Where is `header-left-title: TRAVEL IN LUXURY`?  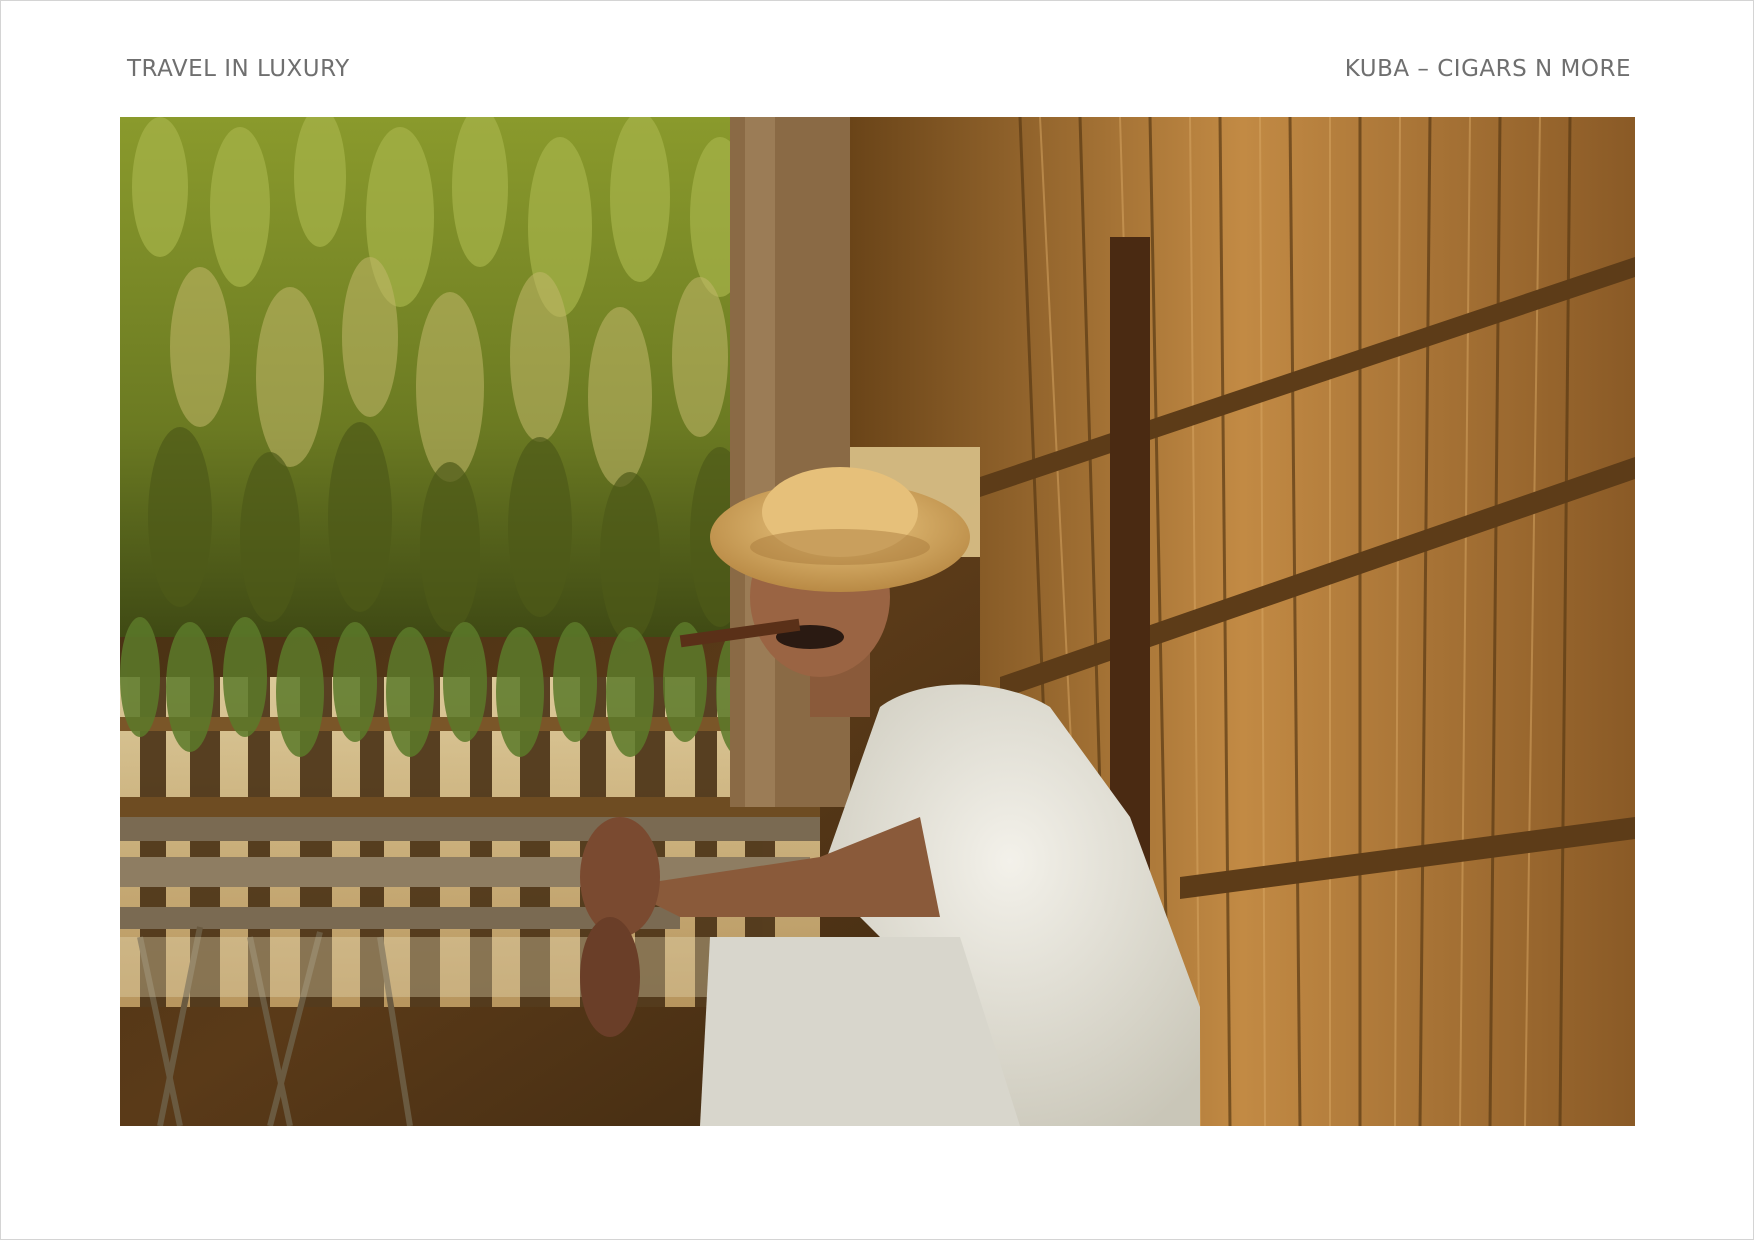 header-left-title: TRAVEL IN LUXURY is located at coordinates (238, 69).